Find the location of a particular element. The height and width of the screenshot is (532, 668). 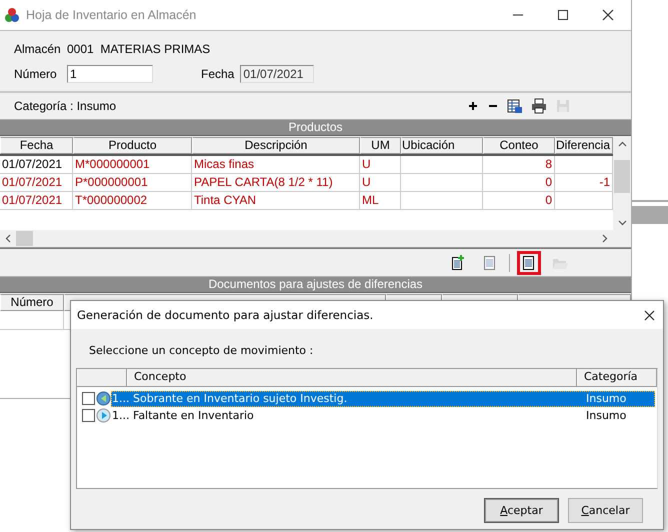

add-icon is located at coordinates (473, 106).